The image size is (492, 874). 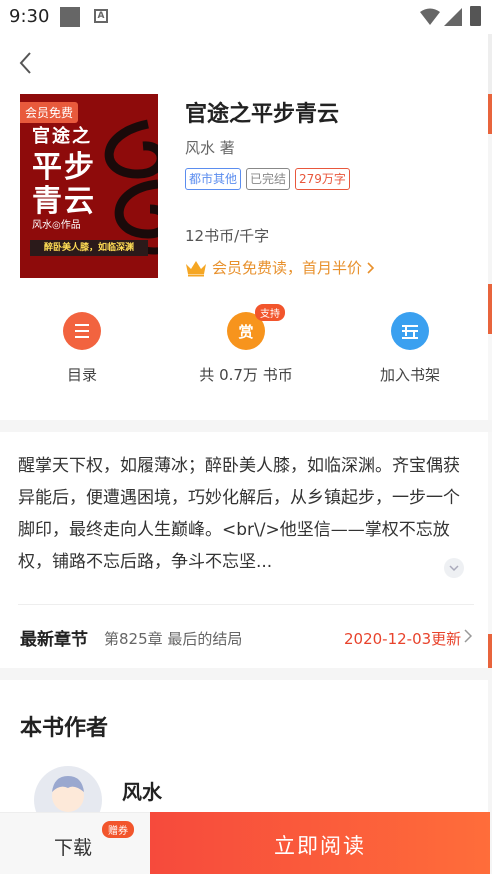 I want to click on add-to-shelf-button: 加入书架, so click(x=410, y=348).